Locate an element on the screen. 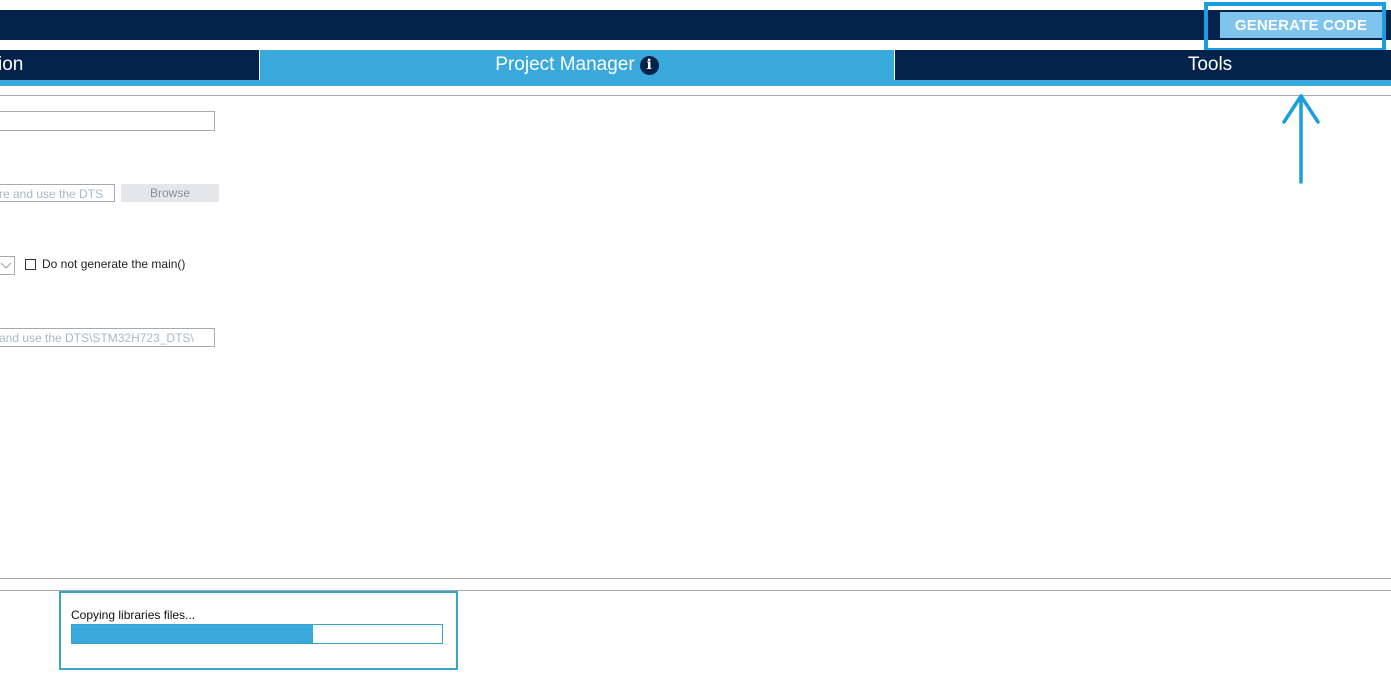  toolchain-folder-input: and use the DTS\STM32H723_DTS\ is located at coordinates (107, 337).